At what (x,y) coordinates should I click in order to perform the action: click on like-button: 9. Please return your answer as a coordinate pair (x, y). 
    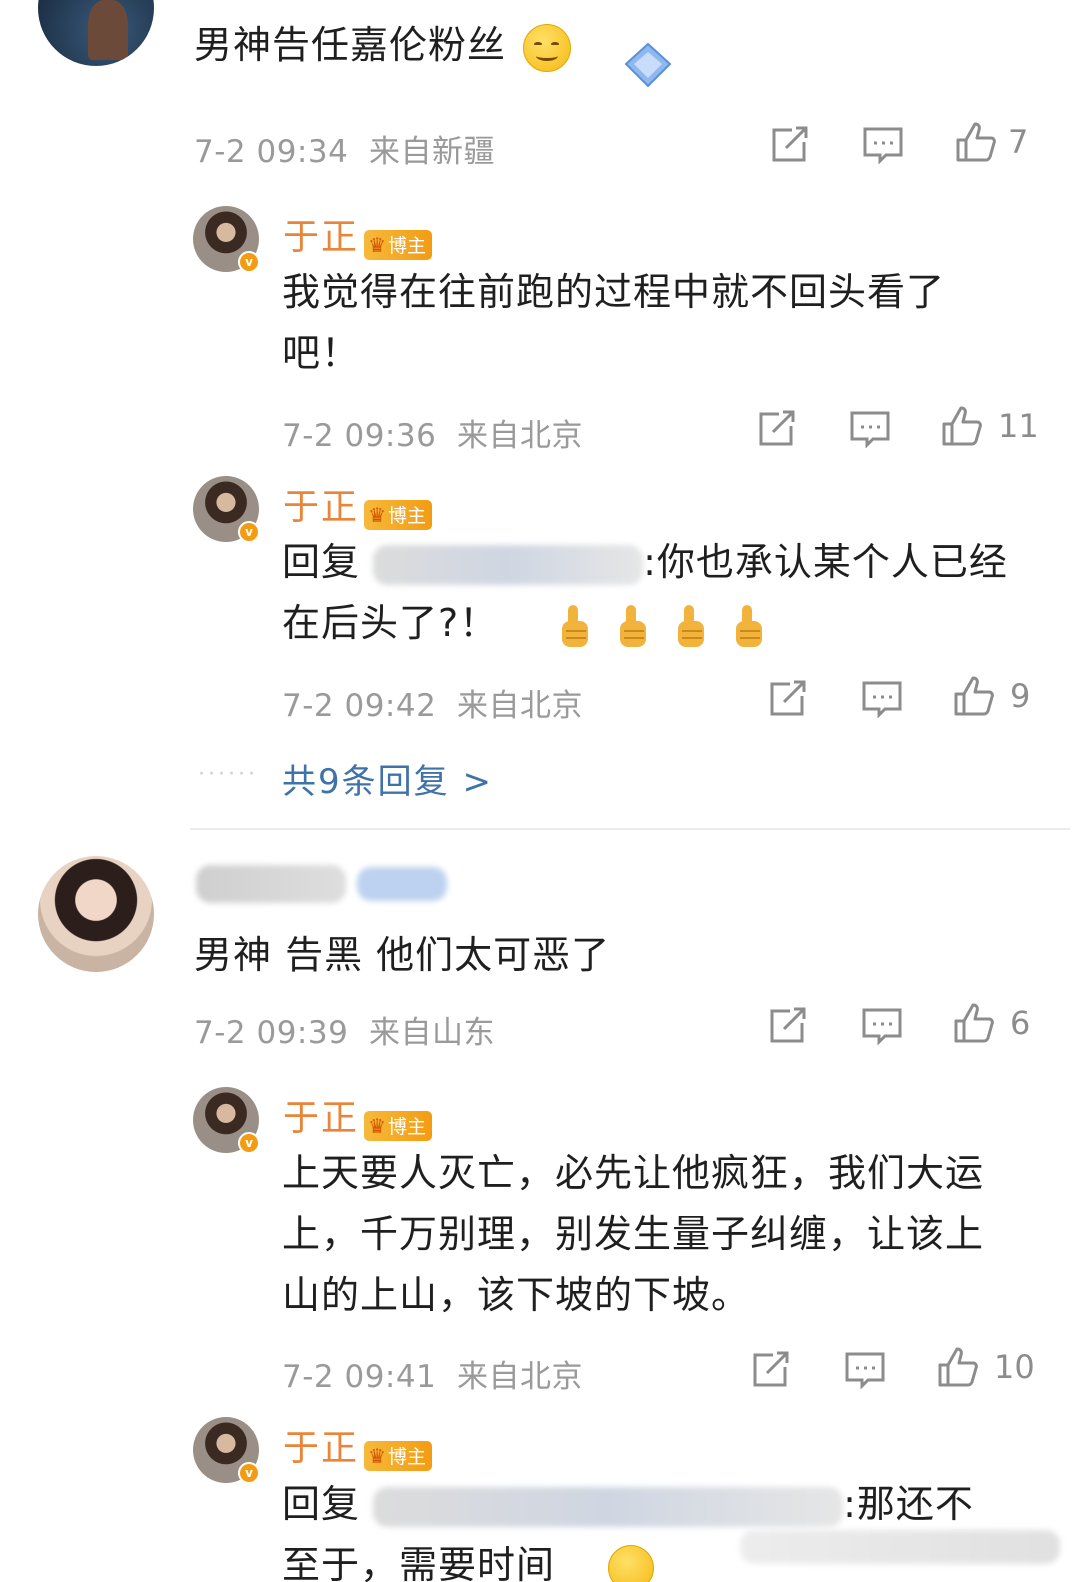
    Looking at the image, I should click on (991, 696).